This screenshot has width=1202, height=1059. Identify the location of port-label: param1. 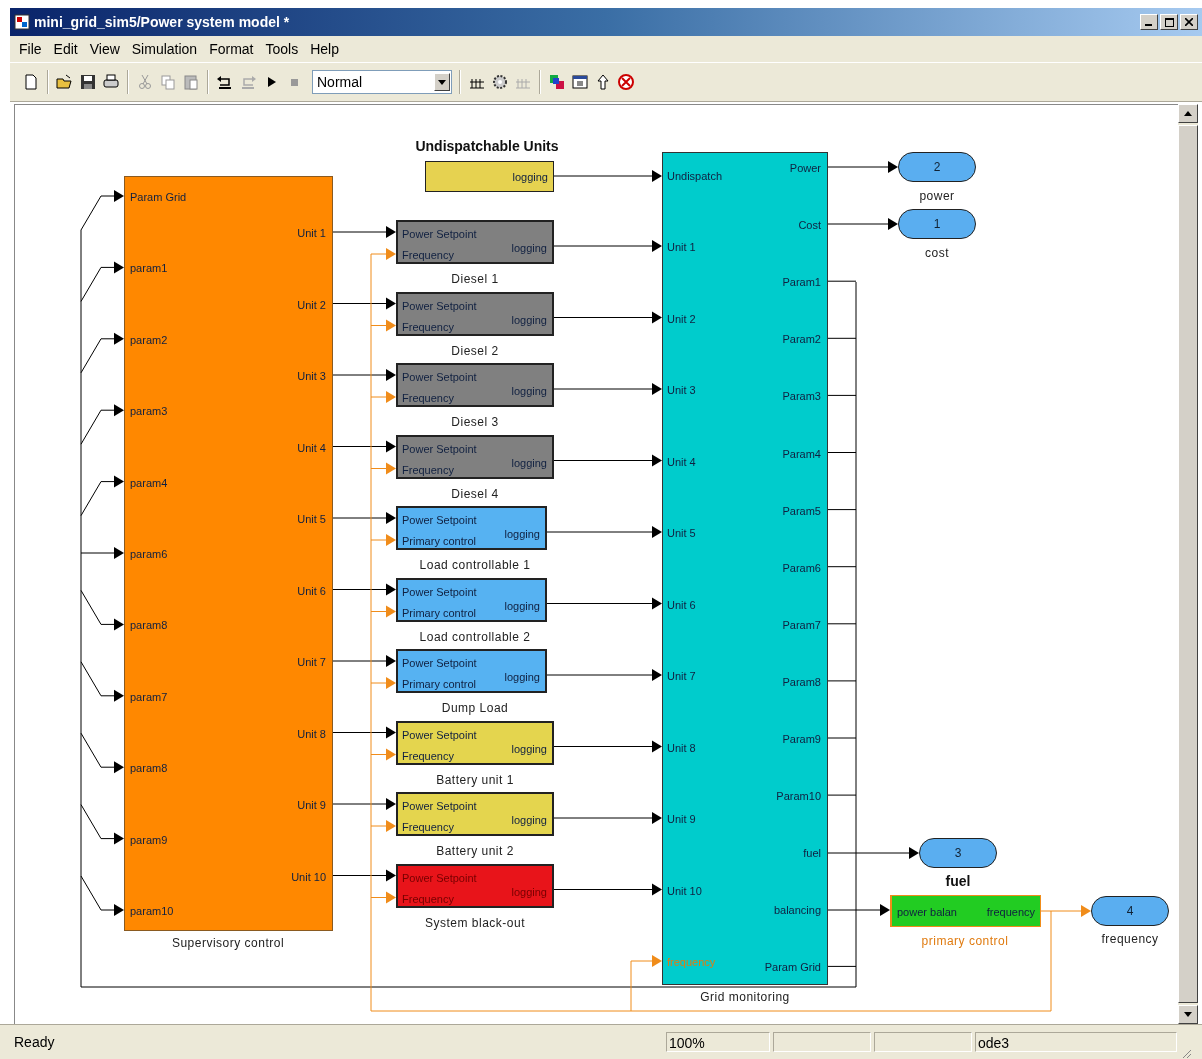
(149, 268).